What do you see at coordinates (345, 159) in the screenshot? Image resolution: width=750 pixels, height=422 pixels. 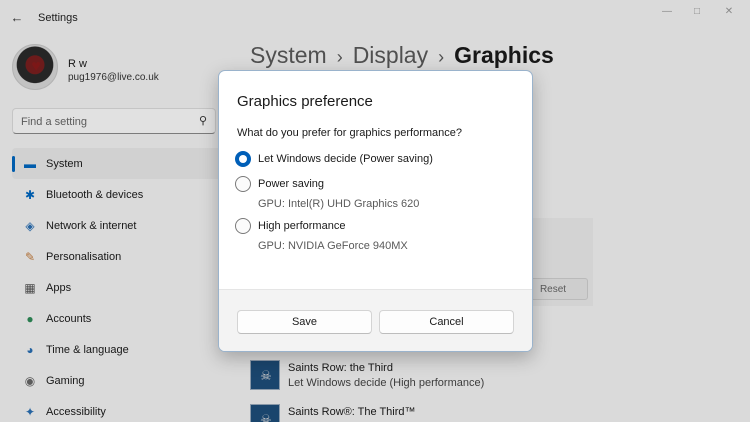 I see `option-label: Let Windows decide (Power saving)` at bounding box center [345, 159].